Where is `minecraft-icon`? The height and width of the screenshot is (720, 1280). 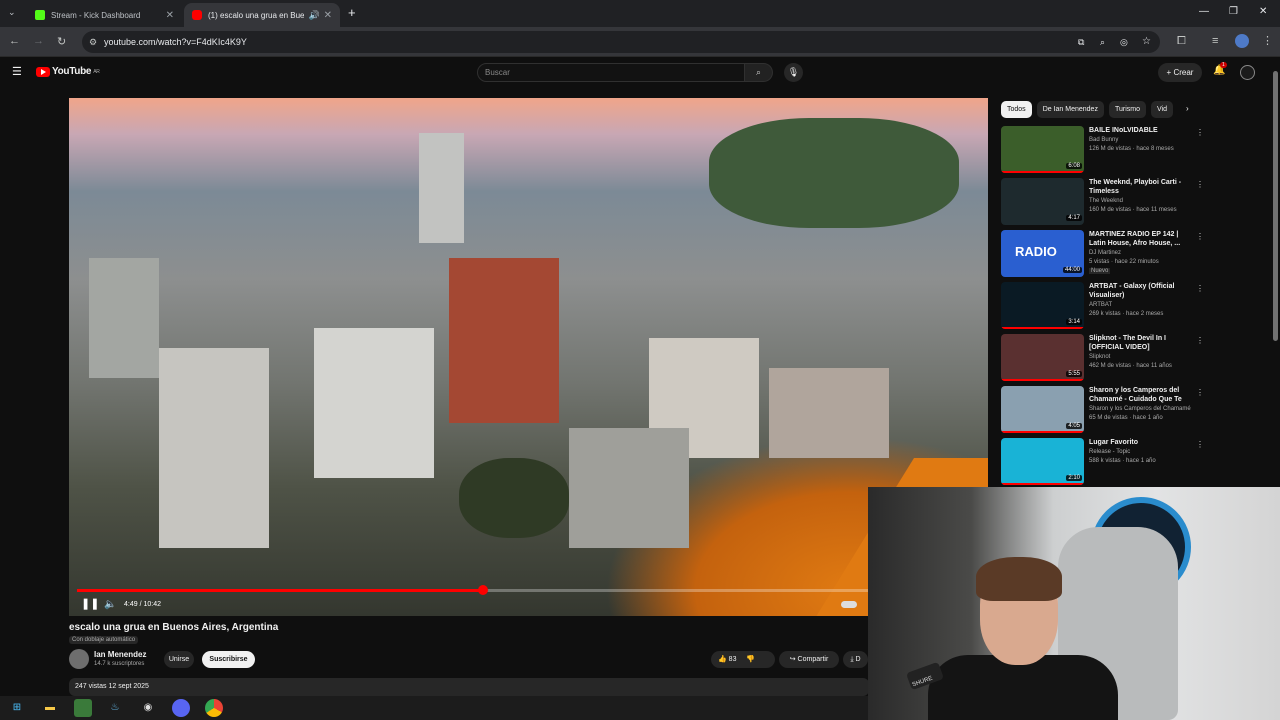
minecraft-icon is located at coordinates (83, 708).